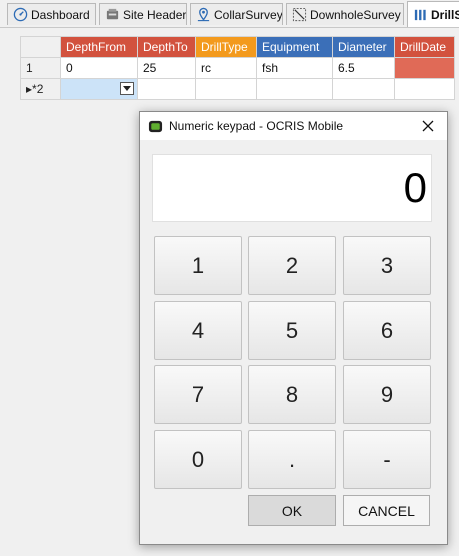 Image resolution: width=459 pixels, height=556 pixels. Describe the element at coordinates (363, 89) in the screenshot. I see `cell-diameter` at that location.